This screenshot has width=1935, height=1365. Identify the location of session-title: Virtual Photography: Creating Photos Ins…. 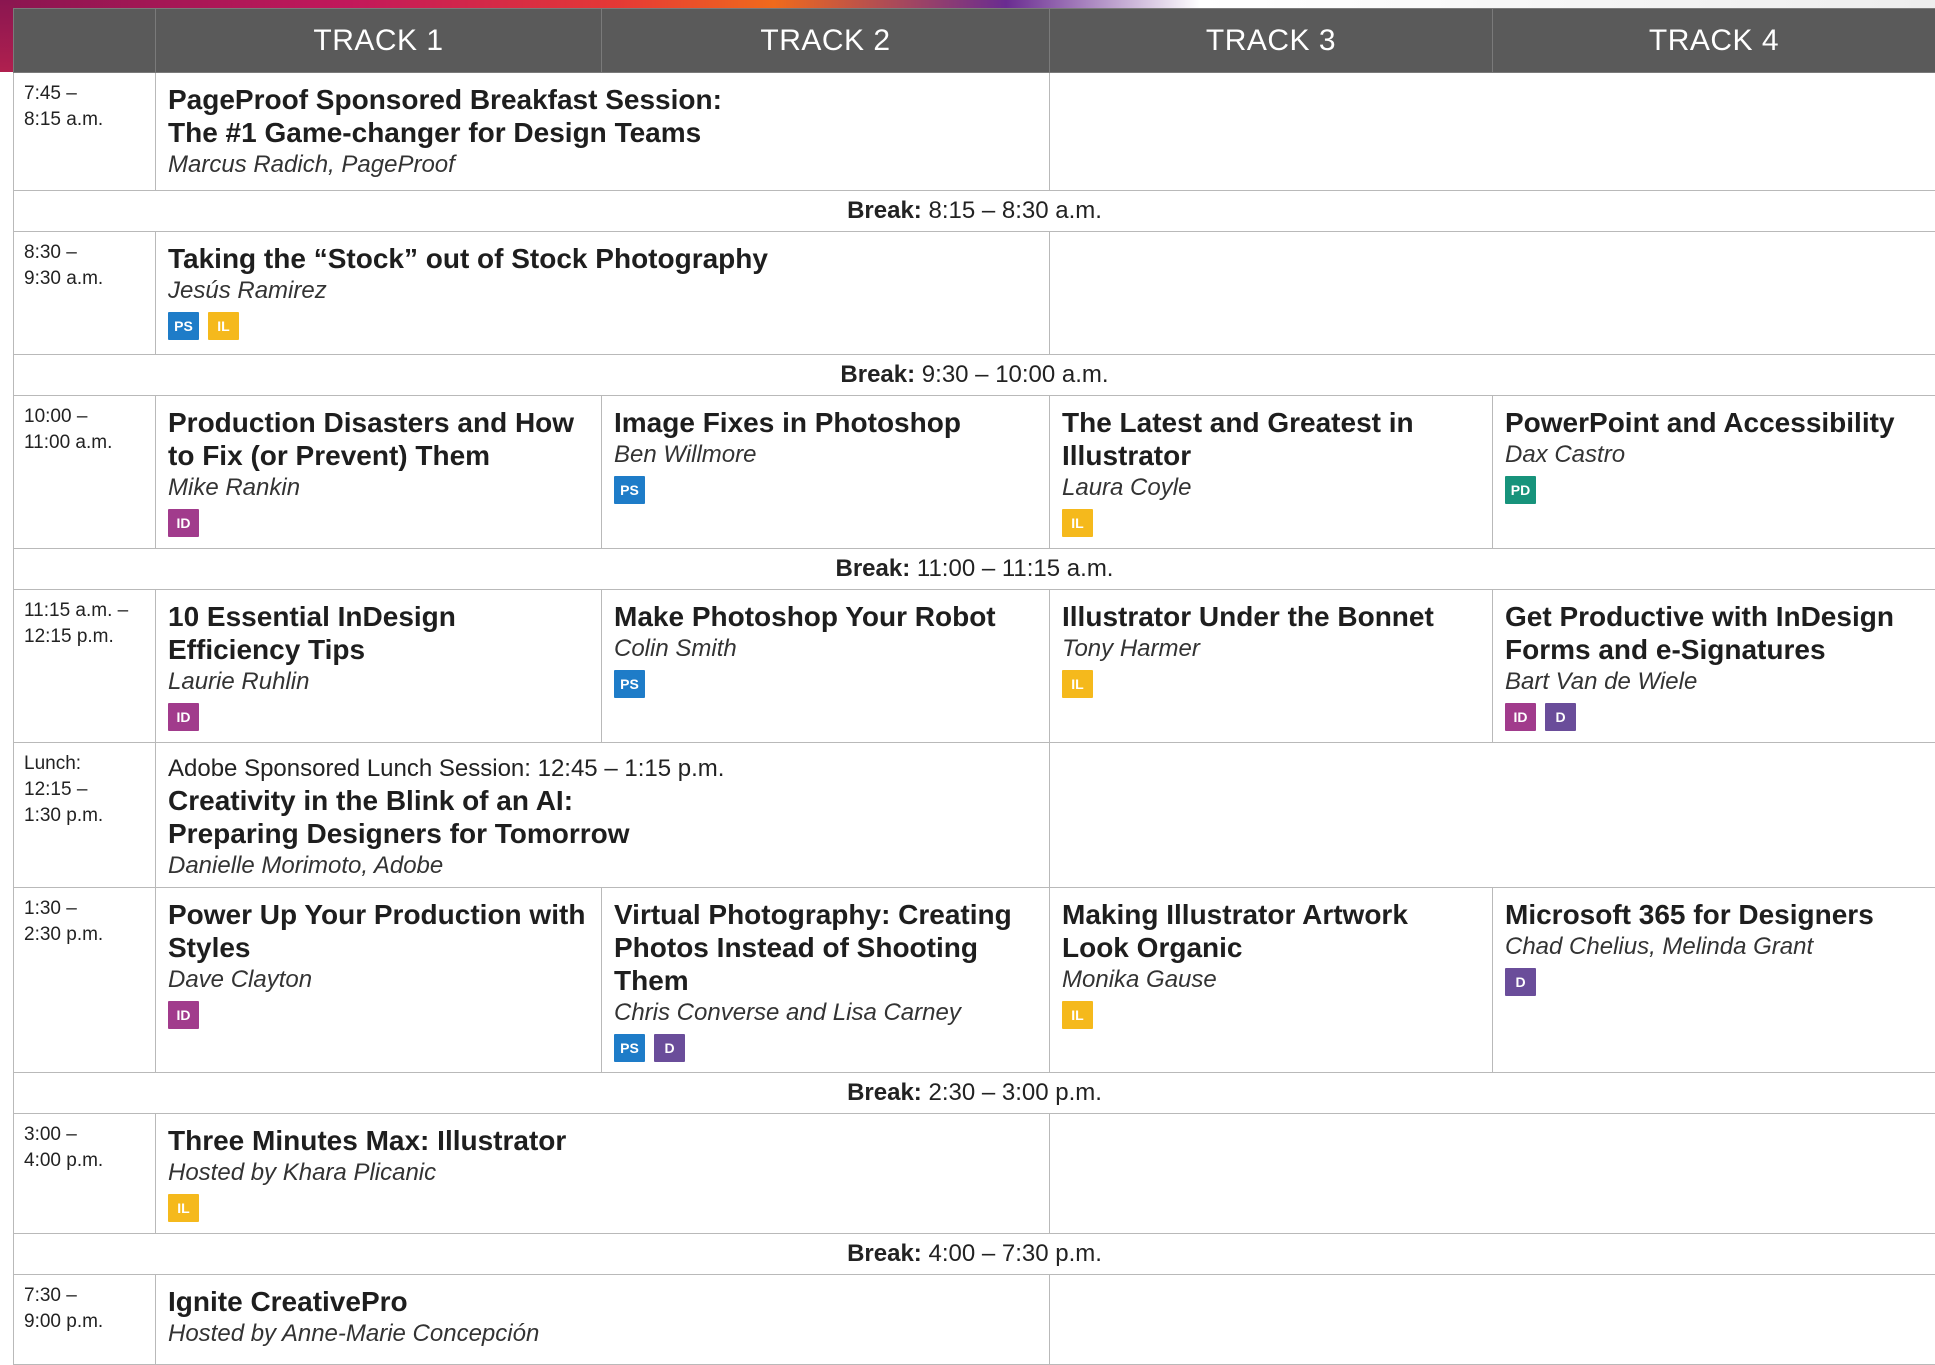
(825, 947).